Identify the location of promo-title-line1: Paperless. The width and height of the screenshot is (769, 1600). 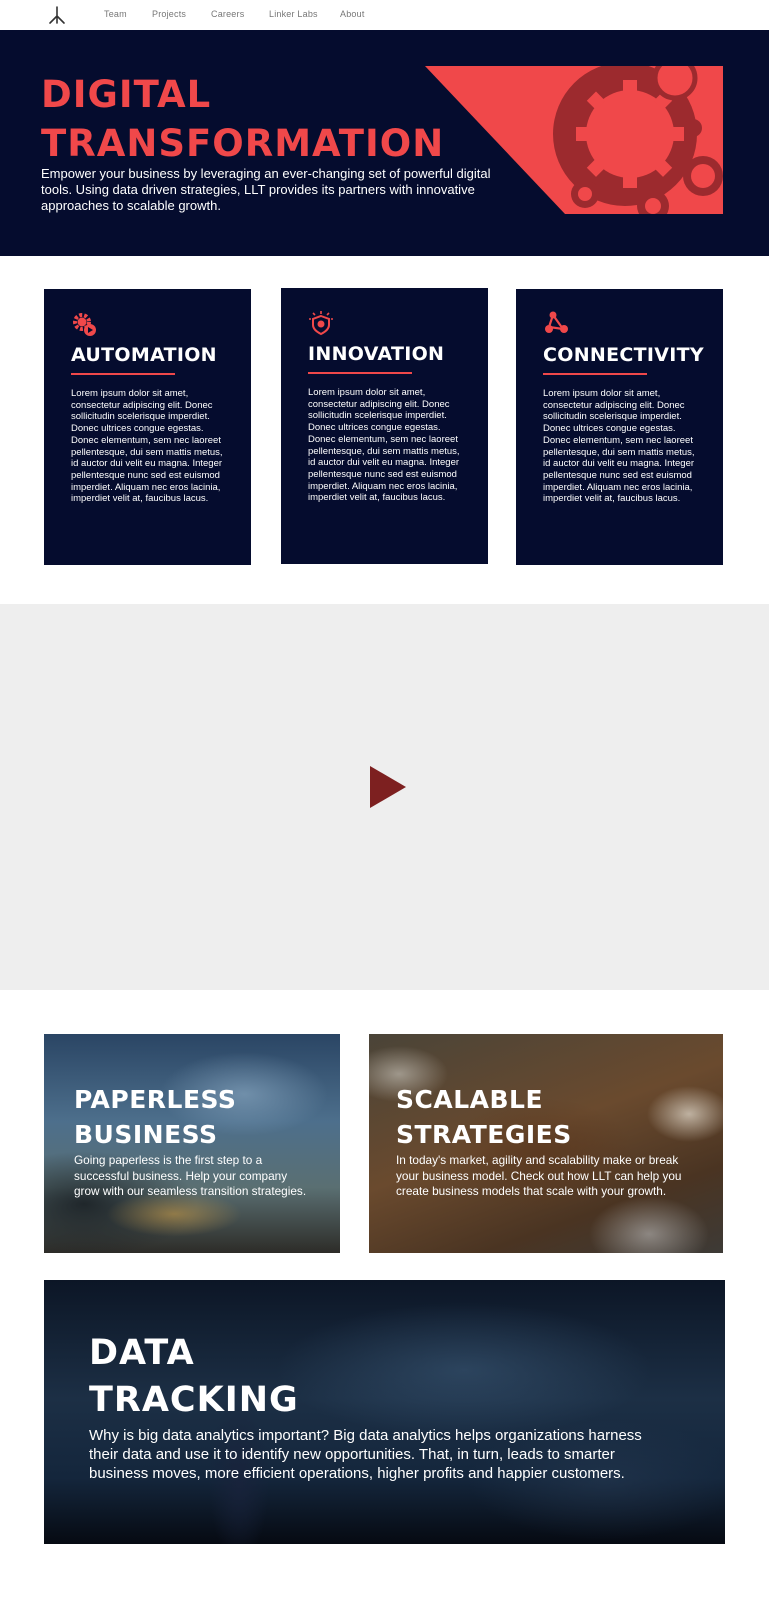
(155, 1099).